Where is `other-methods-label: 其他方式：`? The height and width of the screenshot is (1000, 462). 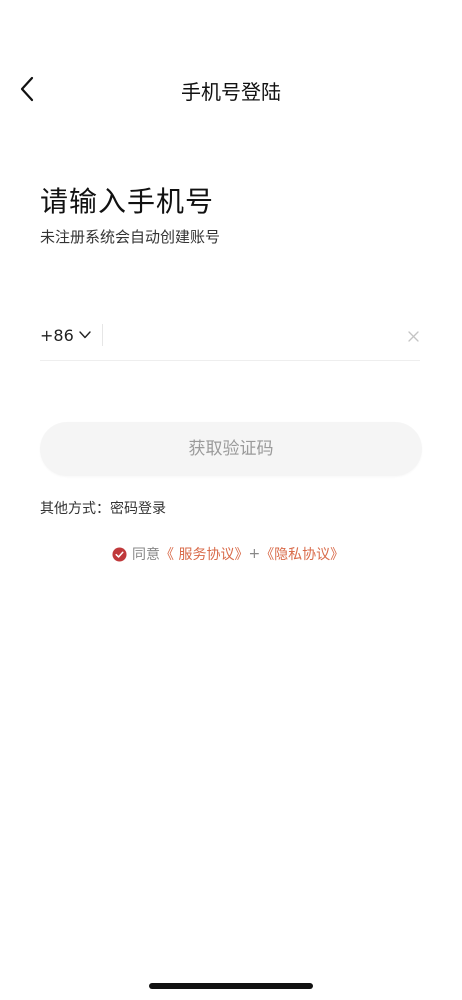 other-methods-label: 其他方式： is located at coordinates (75, 509).